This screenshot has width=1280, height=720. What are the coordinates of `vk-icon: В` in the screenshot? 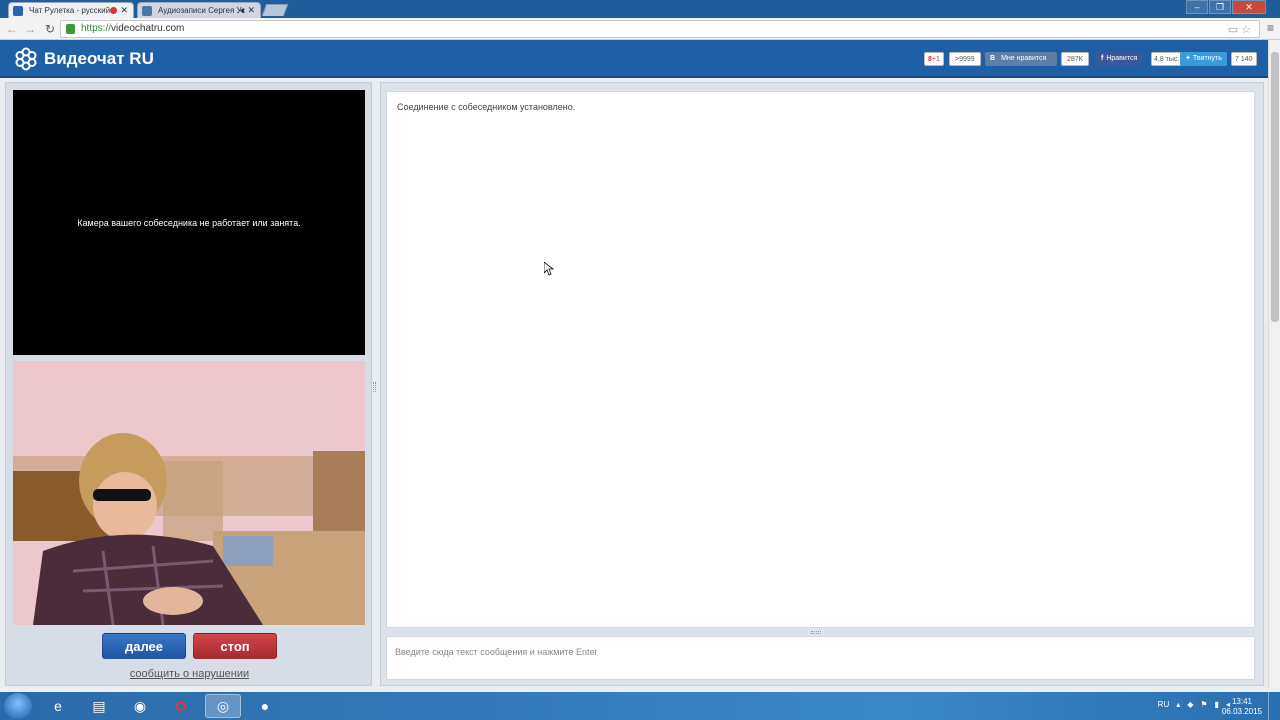 It's located at (993, 58).